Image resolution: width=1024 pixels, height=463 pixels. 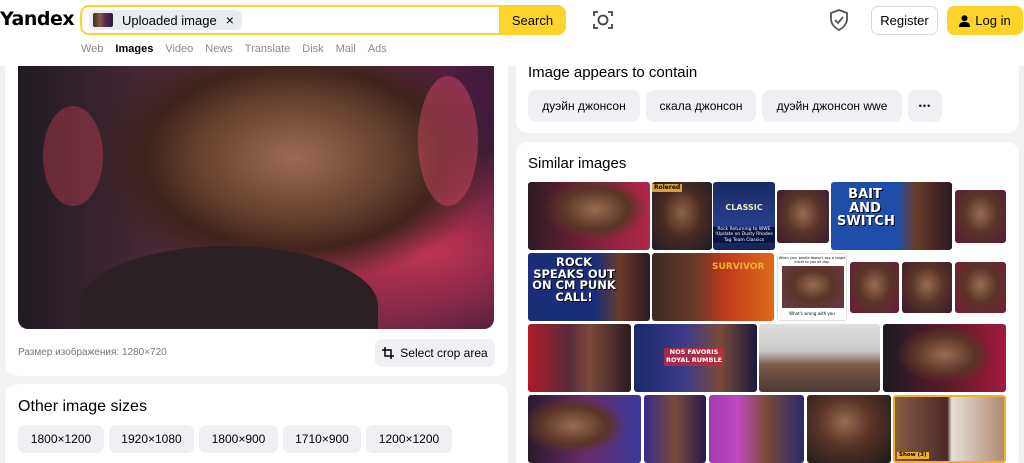 What do you see at coordinates (925, 106) in the screenshot?
I see `more-tags-button: •••` at bounding box center [925, 106].